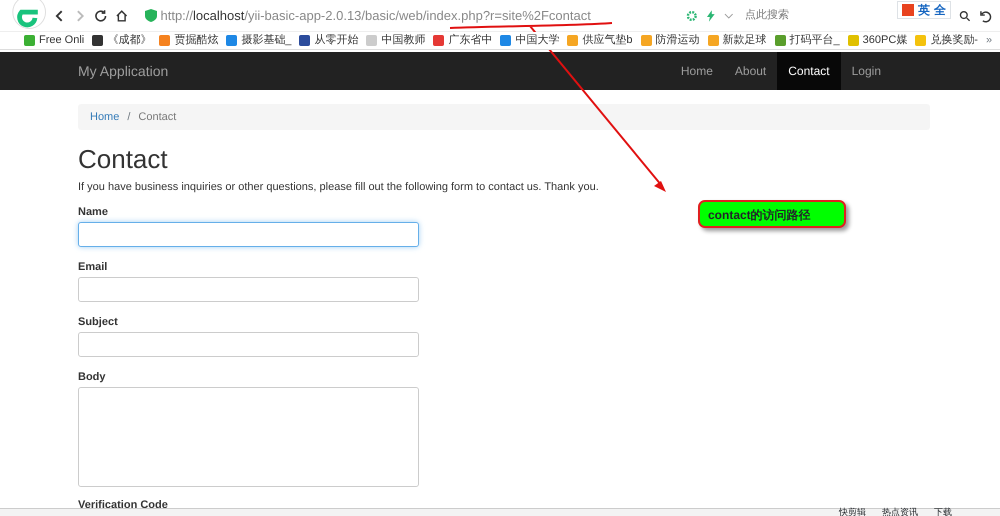 The width and height of the screenshot is (1000, 516). Describe the element at coordinates (692, 16) in the screenshot. I see `gear-icon` at that location.